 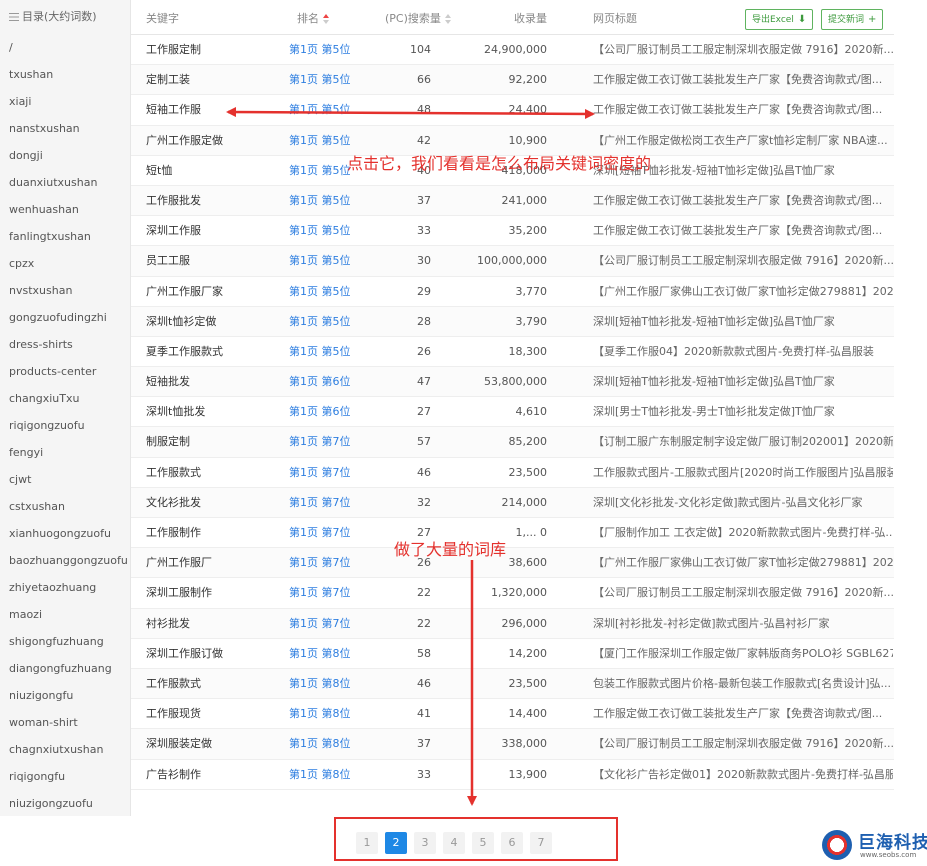 What do you see at coordinates (892, 843) in the screenshot?
I see `logo-name: 巨海科技` at bounding box center [892, 843].